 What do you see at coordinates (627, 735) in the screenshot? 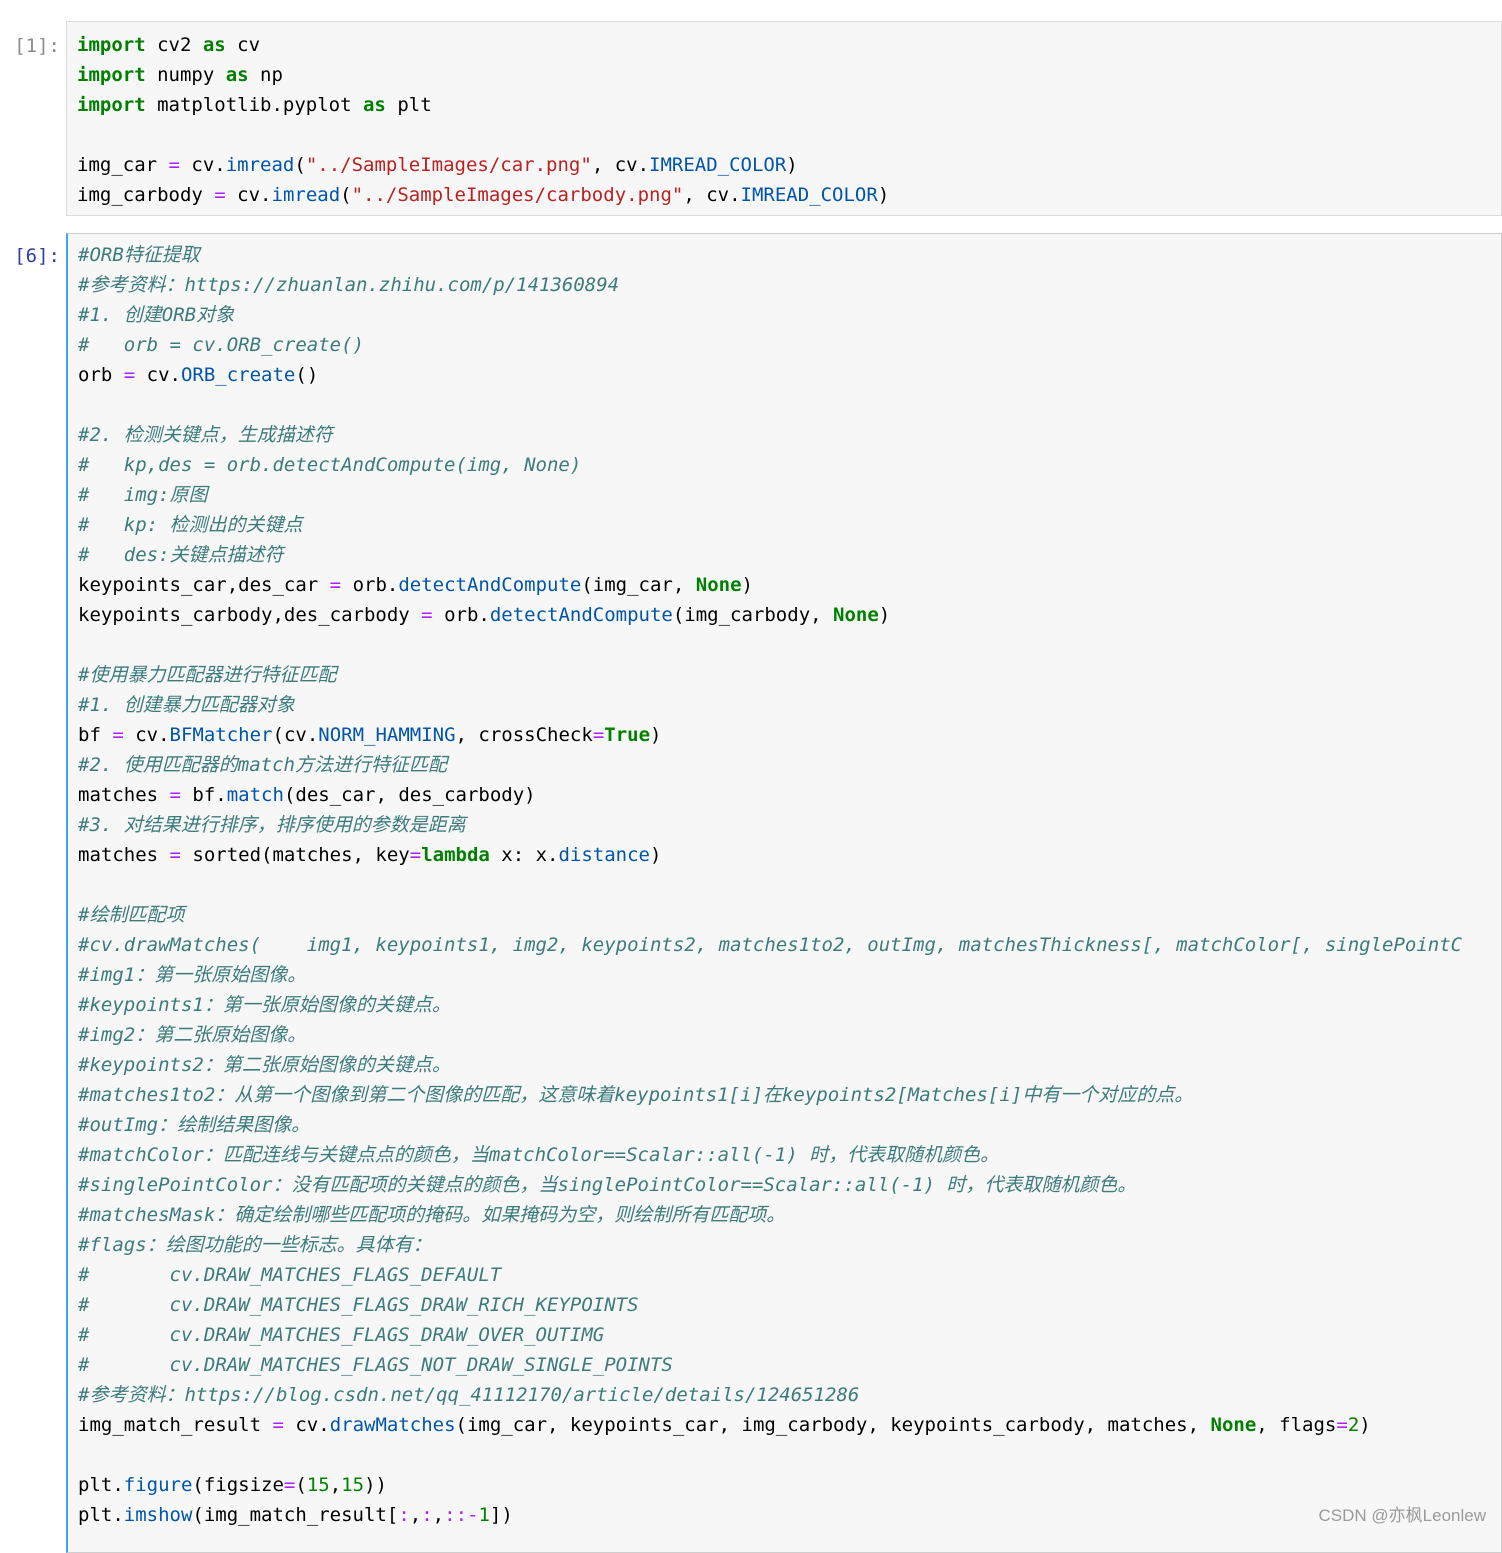
I see `code-token-kw: True` at bounding box center [627, 735].